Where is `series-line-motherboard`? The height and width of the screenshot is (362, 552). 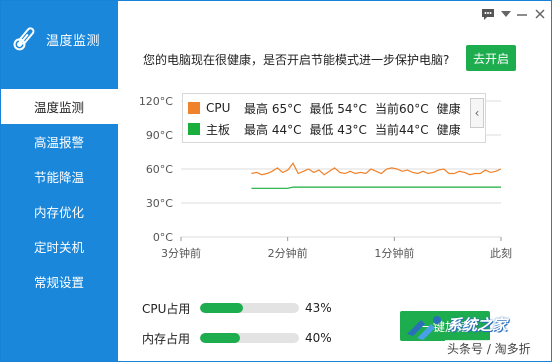
series-line-motherboard is located at coordinates (376, 187).